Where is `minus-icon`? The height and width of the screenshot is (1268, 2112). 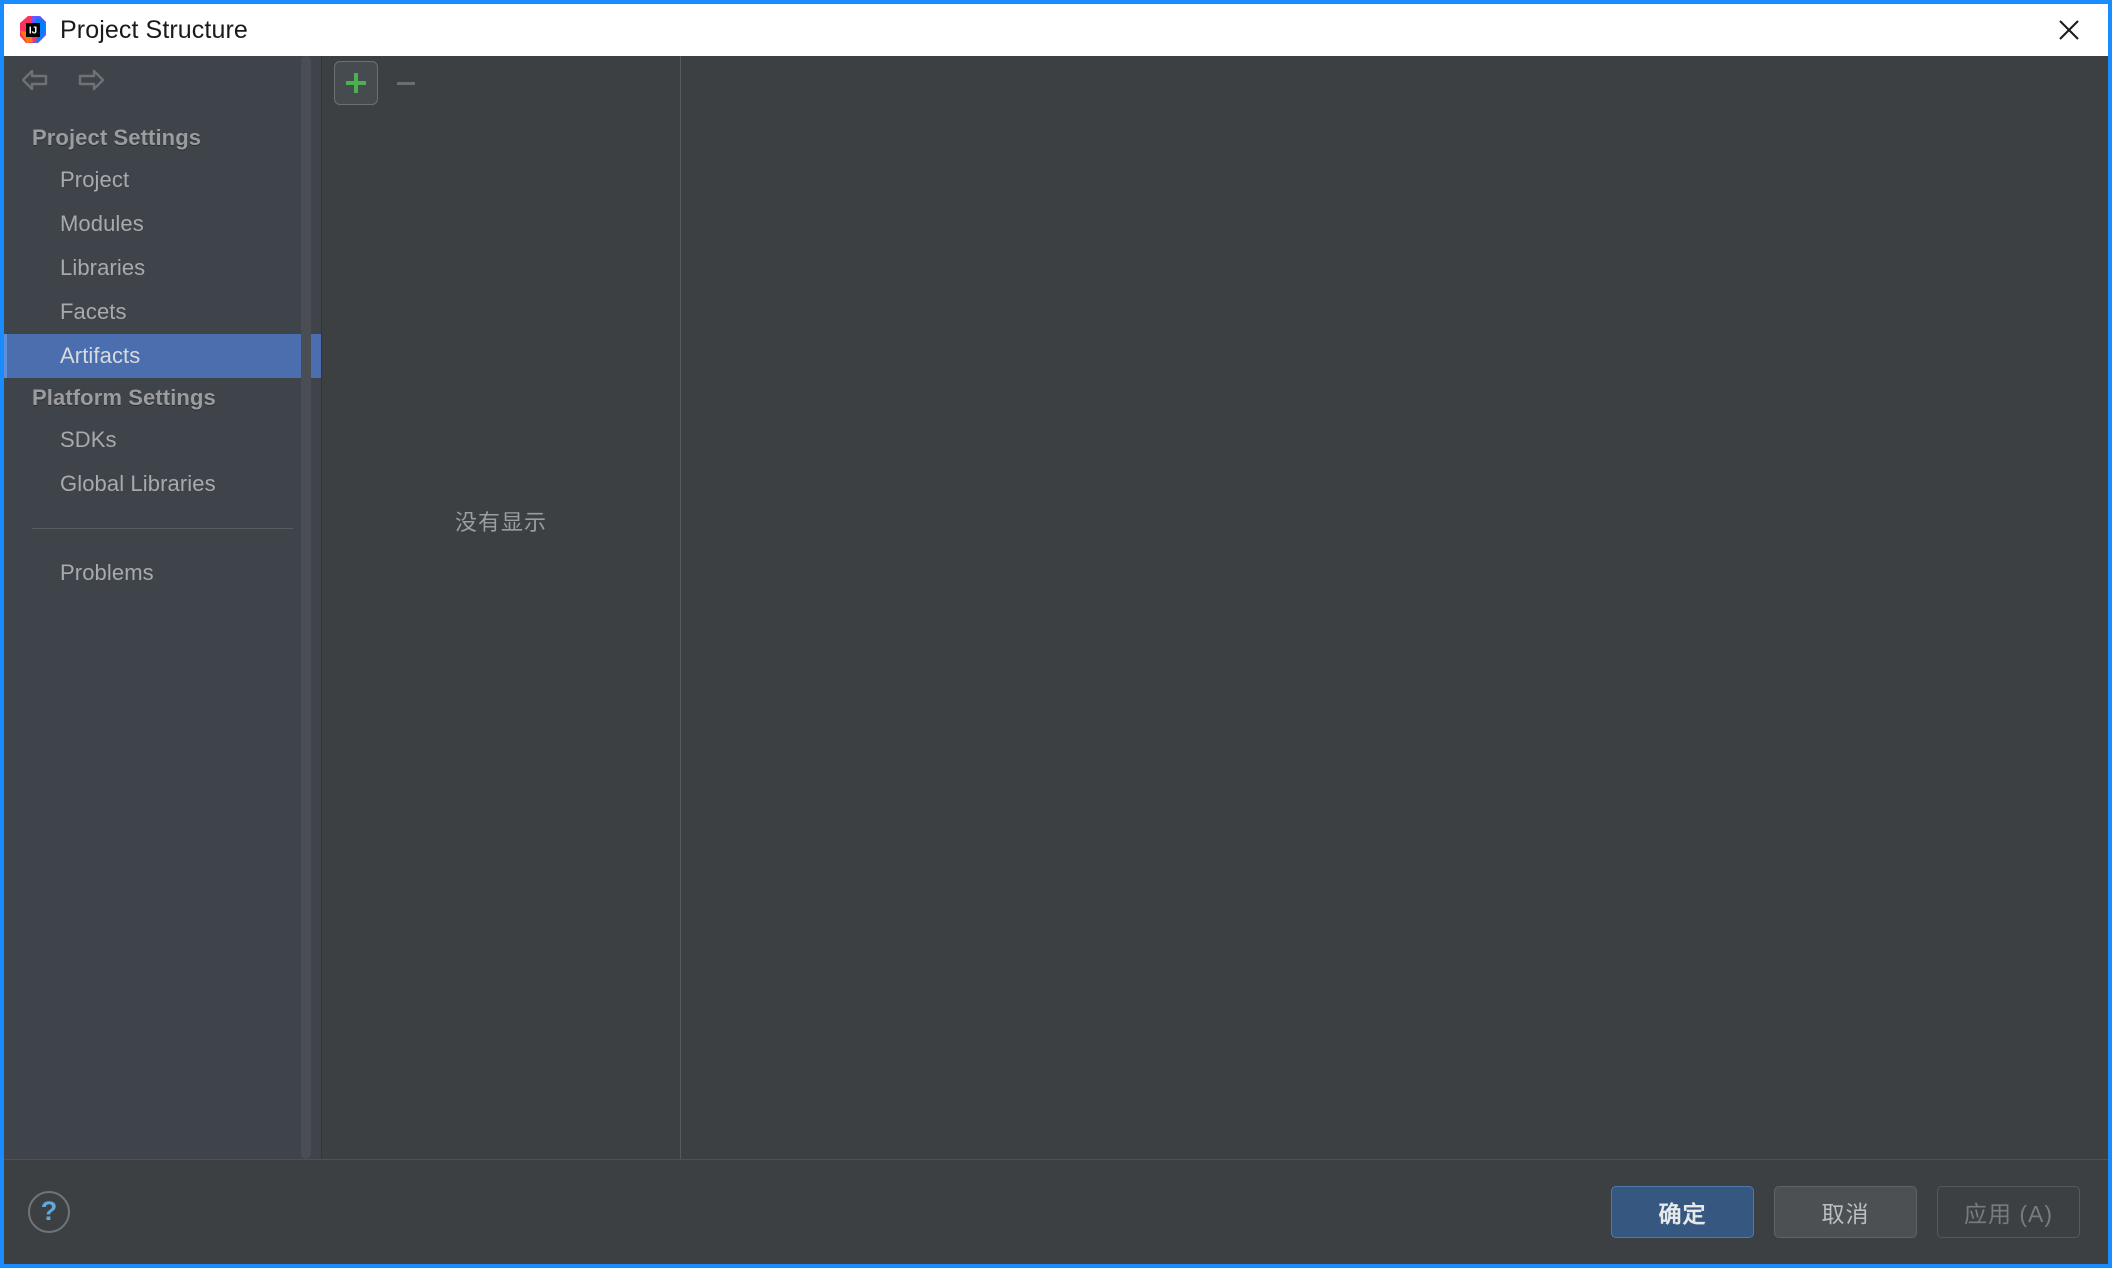 minus-icon is located at coordinates (406, 83).